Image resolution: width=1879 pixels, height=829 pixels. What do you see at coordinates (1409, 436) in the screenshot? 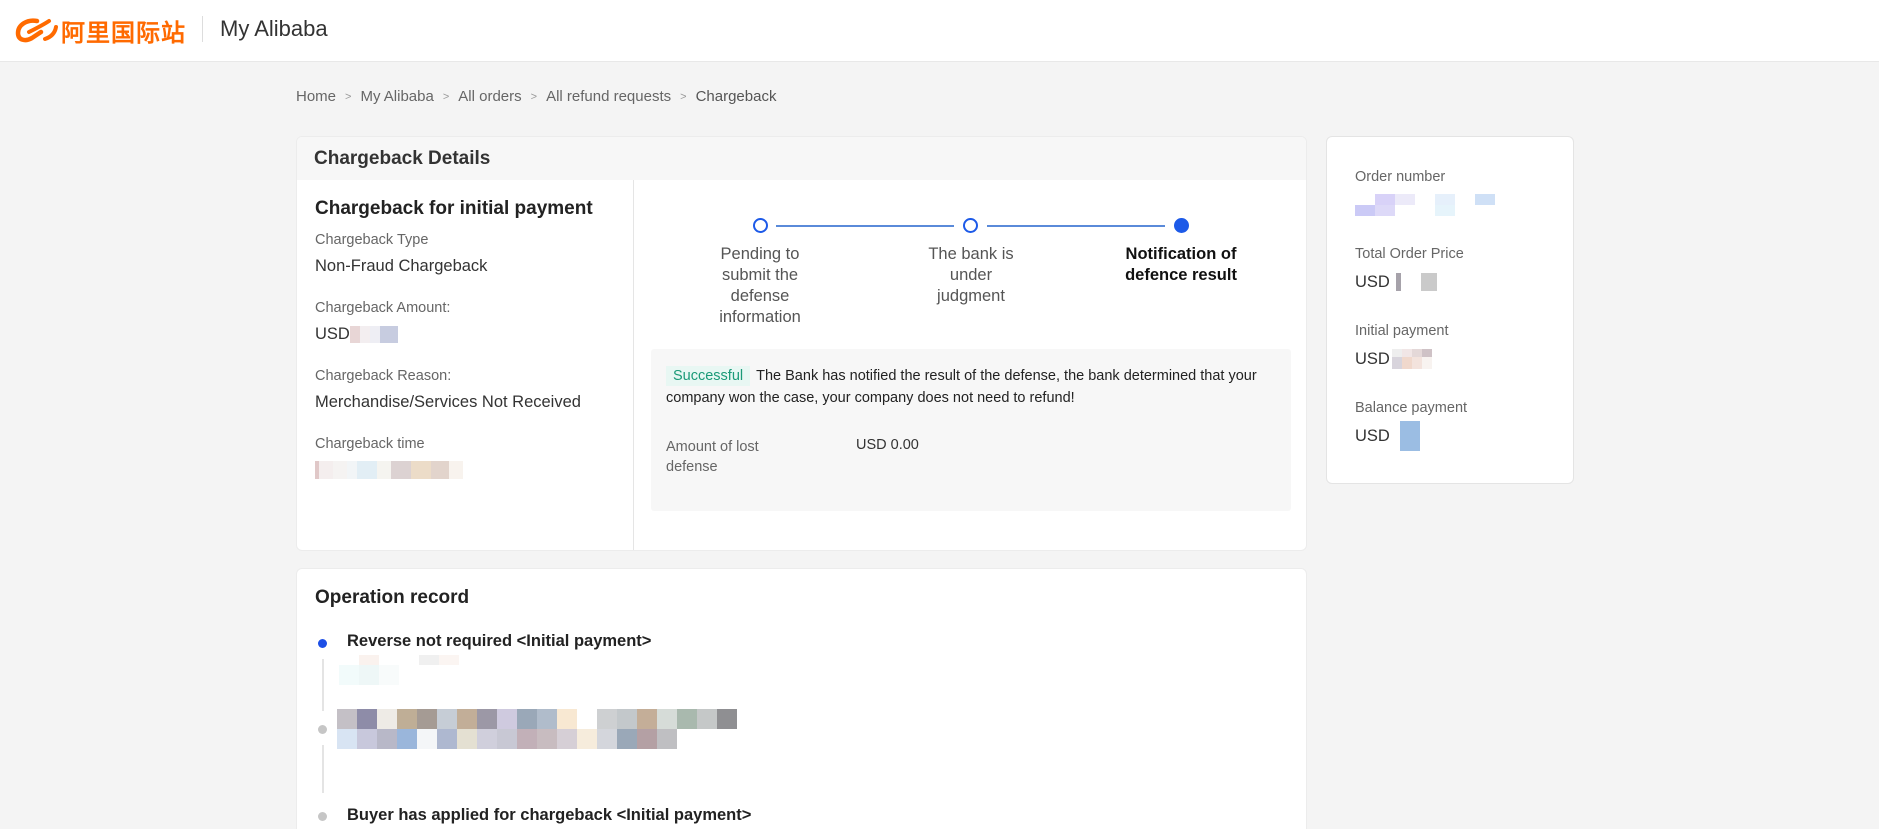
I see `redacted-balance-payment` at bounding box center [1409, 436].